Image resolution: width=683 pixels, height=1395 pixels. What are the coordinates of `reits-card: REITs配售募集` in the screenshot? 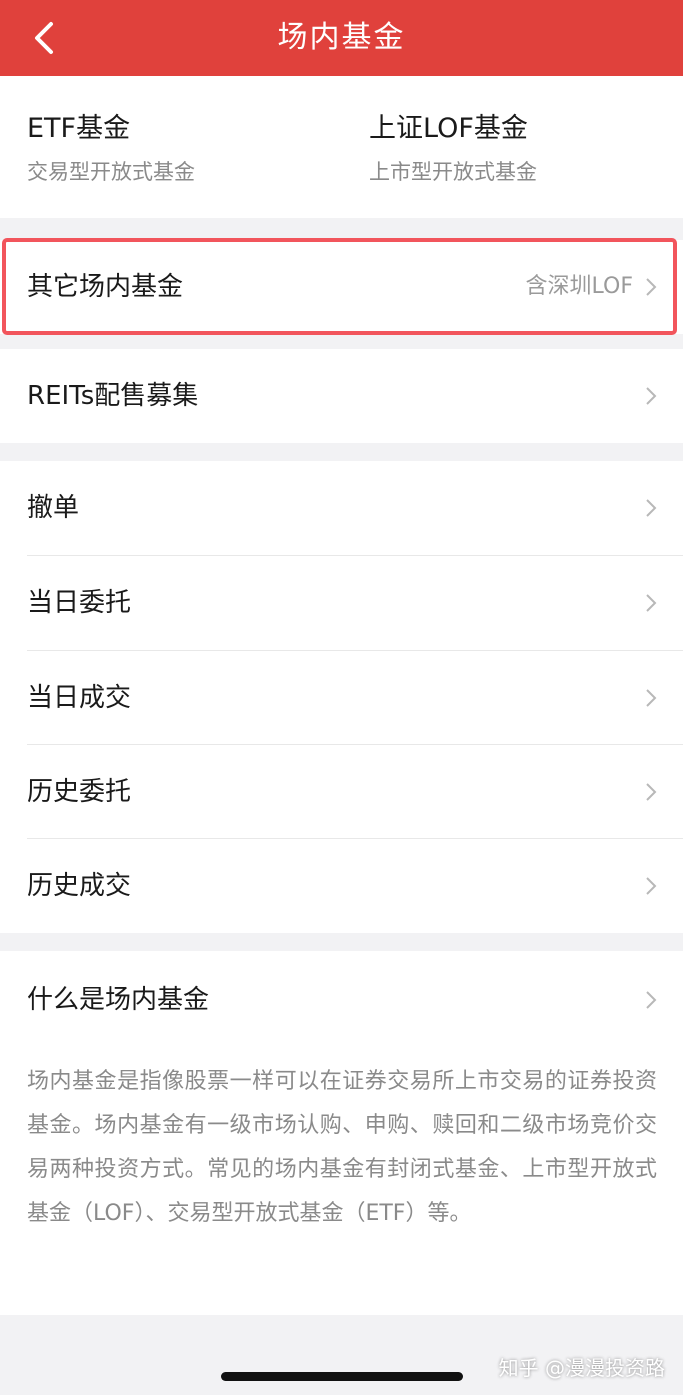 It's located at (341, 396).